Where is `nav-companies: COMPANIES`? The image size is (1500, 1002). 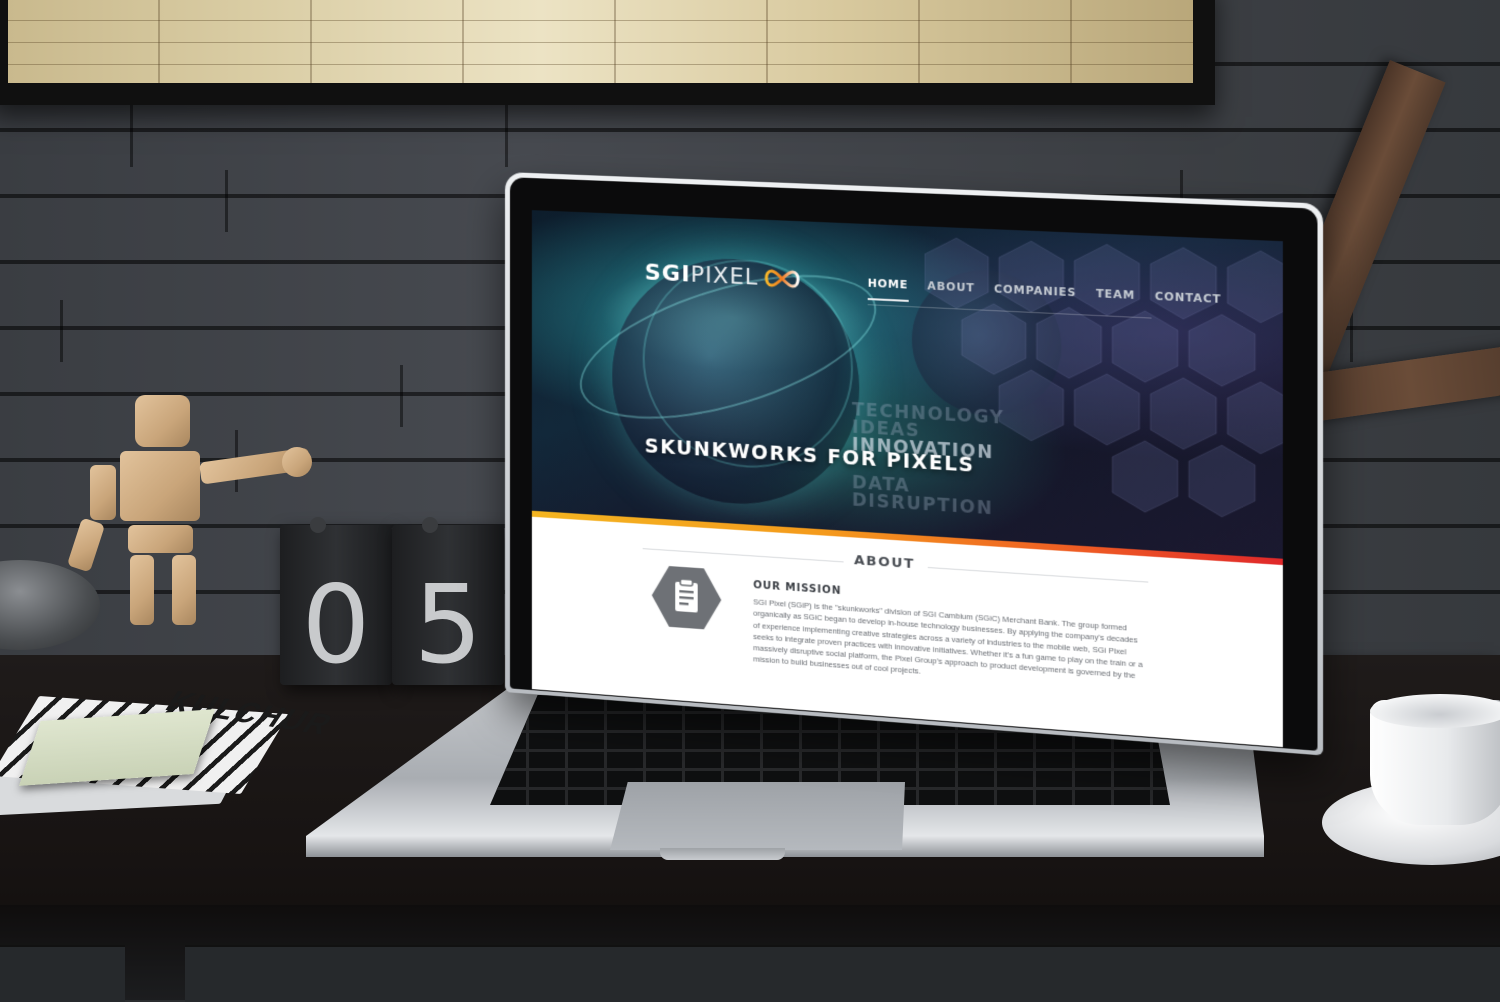
nav-companies: COMPANIES is located at coordinates (1035, 296).